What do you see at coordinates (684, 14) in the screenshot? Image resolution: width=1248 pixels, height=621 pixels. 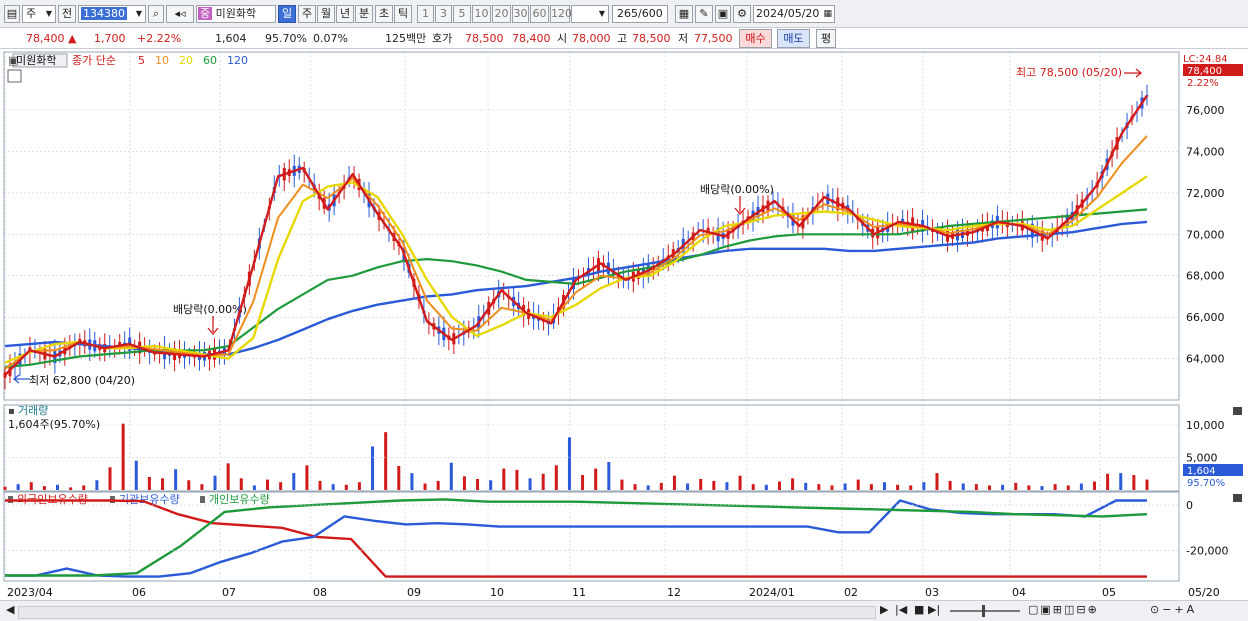 I see `grid-icon: ▦` at bounding box center [684, 14].